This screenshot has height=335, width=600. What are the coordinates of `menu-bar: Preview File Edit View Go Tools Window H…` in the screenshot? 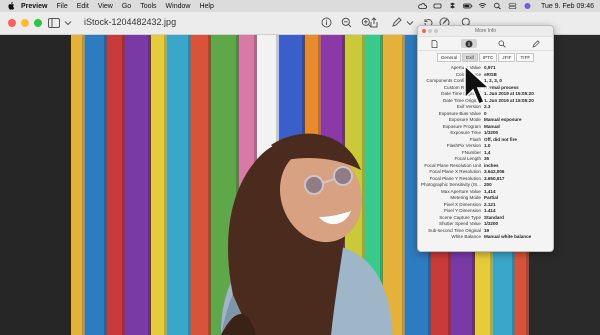 It's located at (300, 6).